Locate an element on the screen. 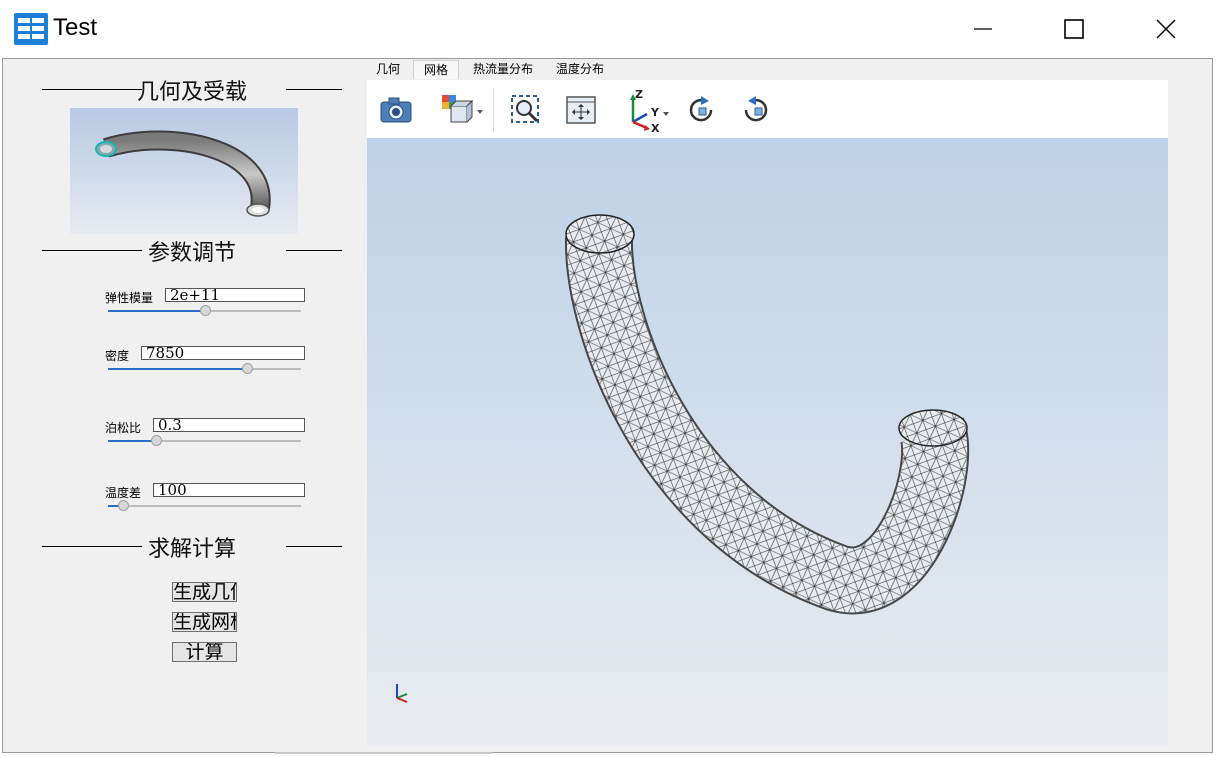  app-logo-icon is located at coordinates (31, 29).